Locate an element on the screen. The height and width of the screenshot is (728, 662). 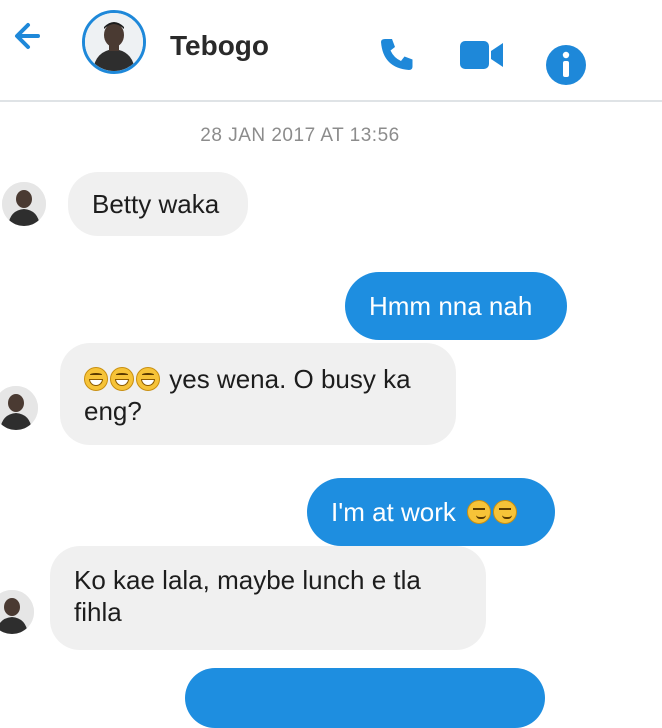
video-camera-icon is located at coordinates (481, 55).